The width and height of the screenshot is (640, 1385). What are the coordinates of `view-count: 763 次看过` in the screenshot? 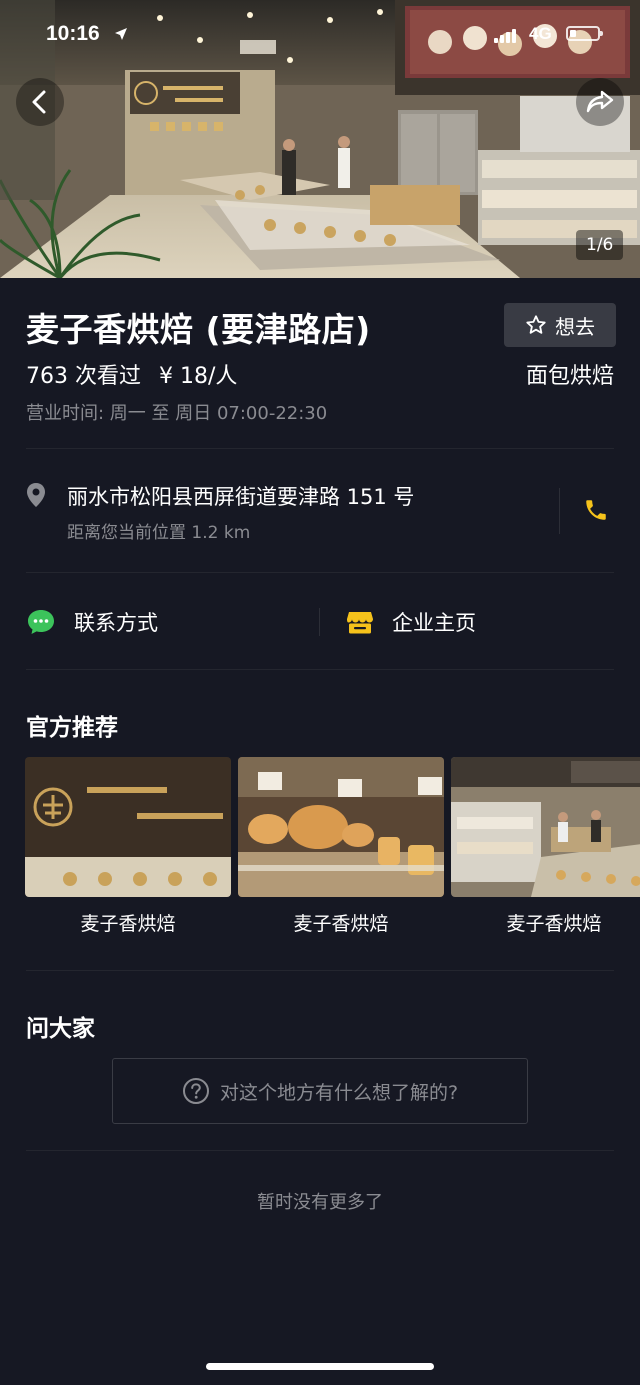 It's located at (83, 376).